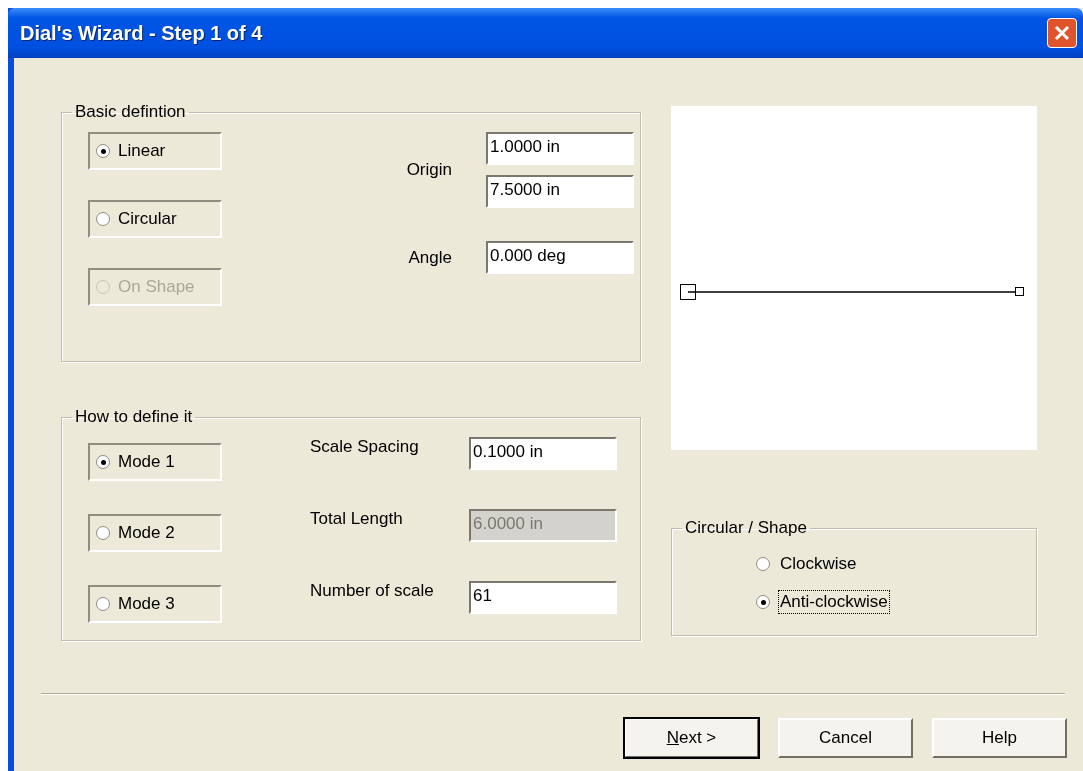 This screenshot has width=1083, height=771. I want to click on input-field: 61, so click(543, 597).